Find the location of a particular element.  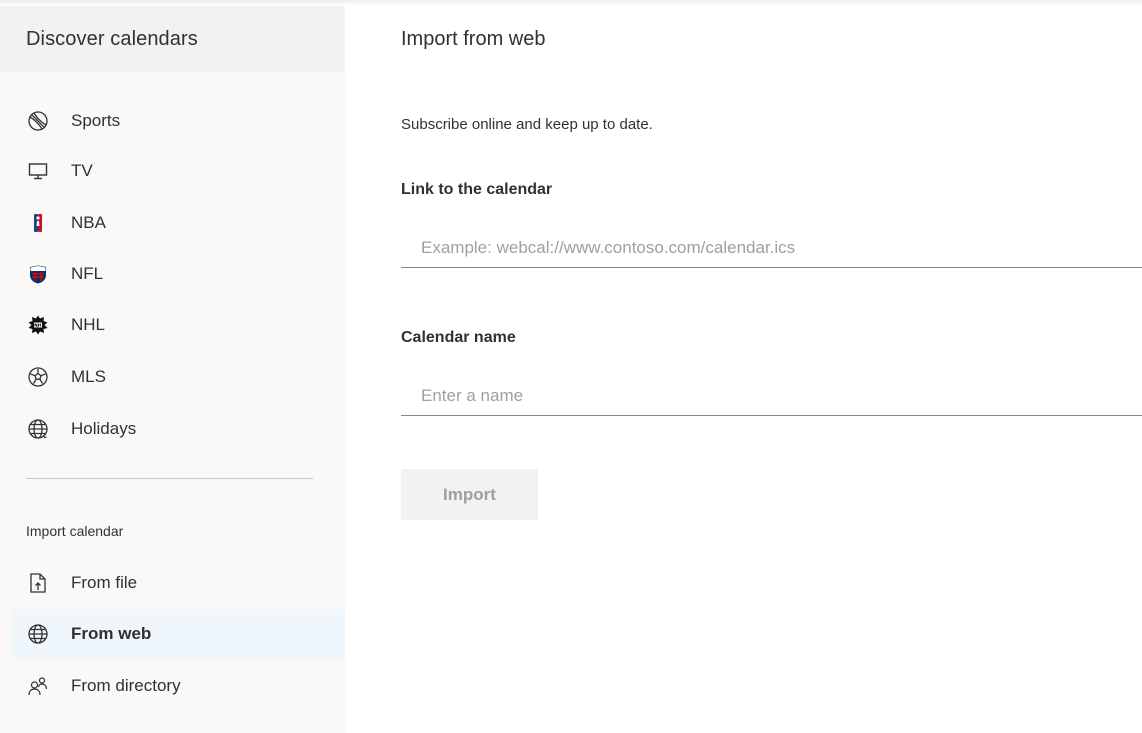

mls-logo-icon is located at coordinates (38, 377).